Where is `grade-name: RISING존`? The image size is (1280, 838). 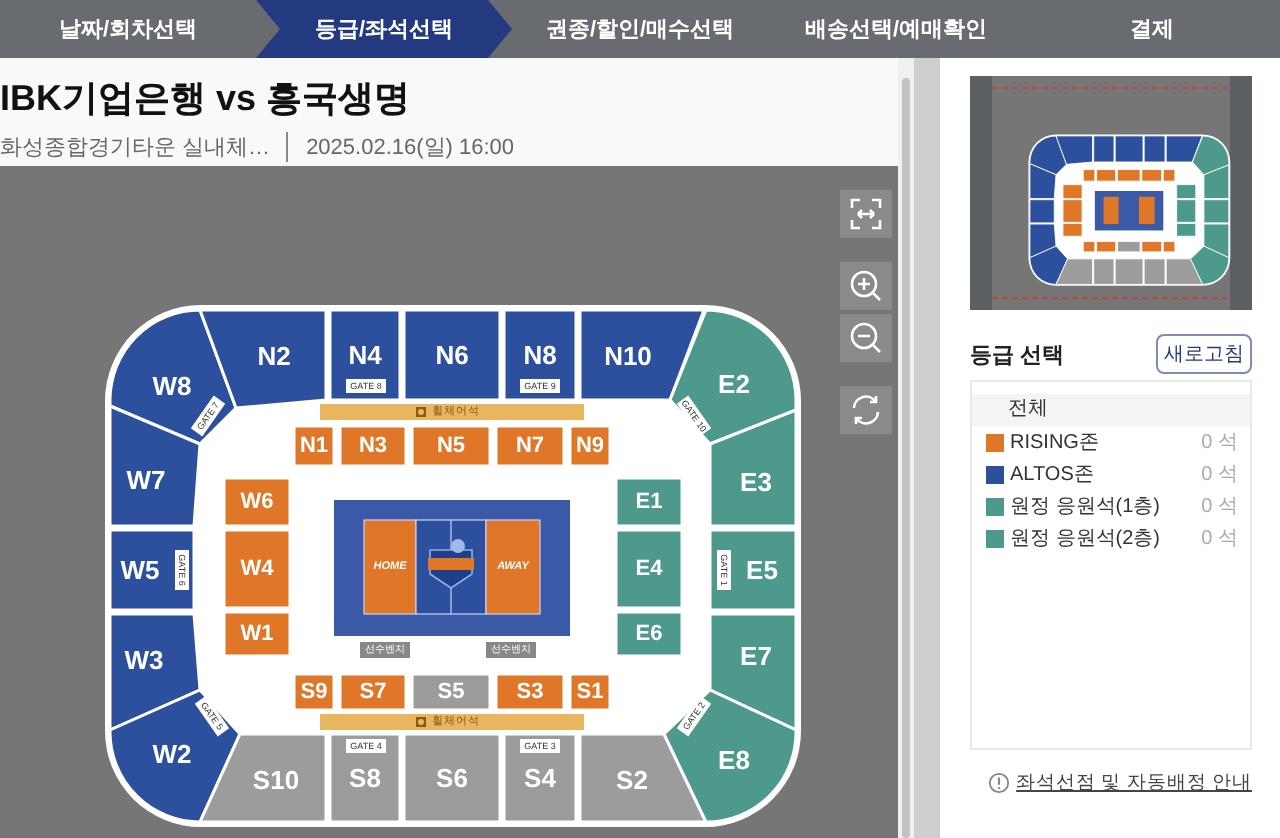 grade-name: RISING존 is located at coordinates (1106, 442).